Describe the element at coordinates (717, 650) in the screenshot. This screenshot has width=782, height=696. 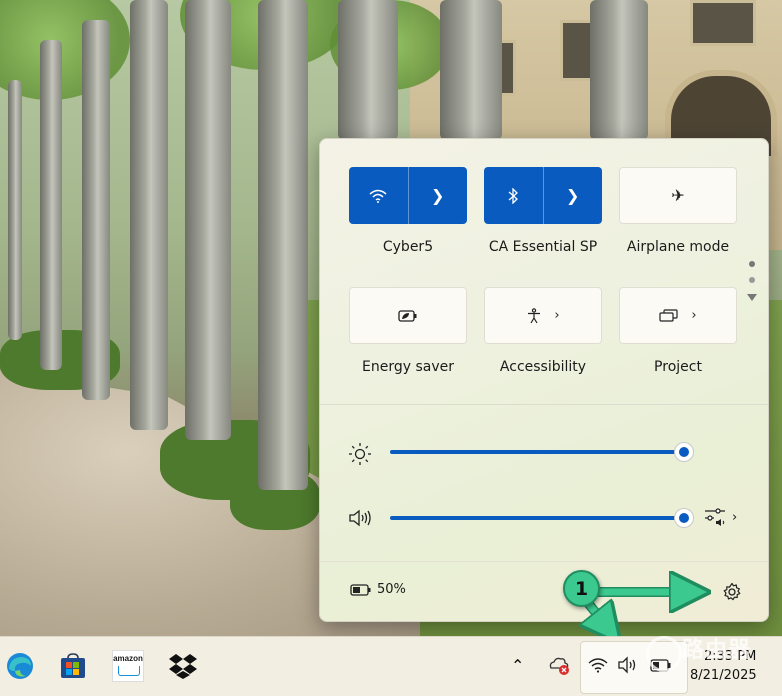
I see `watermark-text: 路由器` at that location.